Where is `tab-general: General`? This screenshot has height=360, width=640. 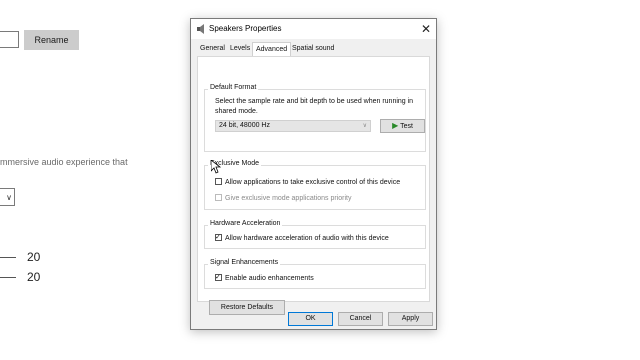
tab-general: General is located at coordinates (212, 49).